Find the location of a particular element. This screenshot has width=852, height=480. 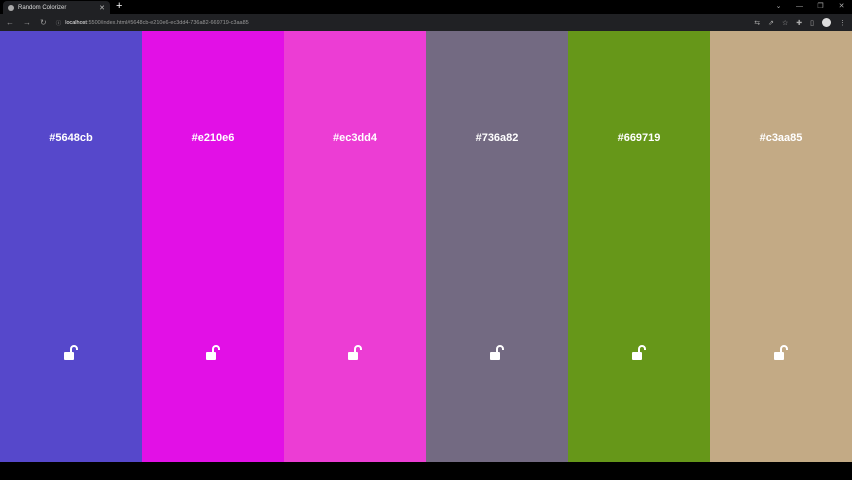

hex-code: #c3aa85 is located at coordinates (781, 138).